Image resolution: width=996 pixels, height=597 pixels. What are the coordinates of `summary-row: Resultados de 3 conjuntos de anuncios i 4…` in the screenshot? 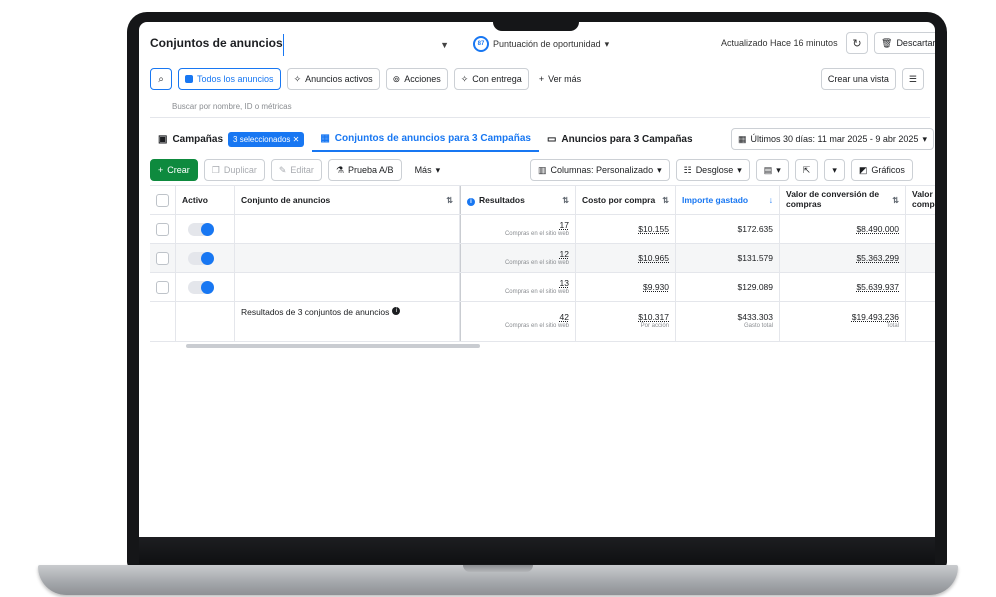 It's located at (542, 322).